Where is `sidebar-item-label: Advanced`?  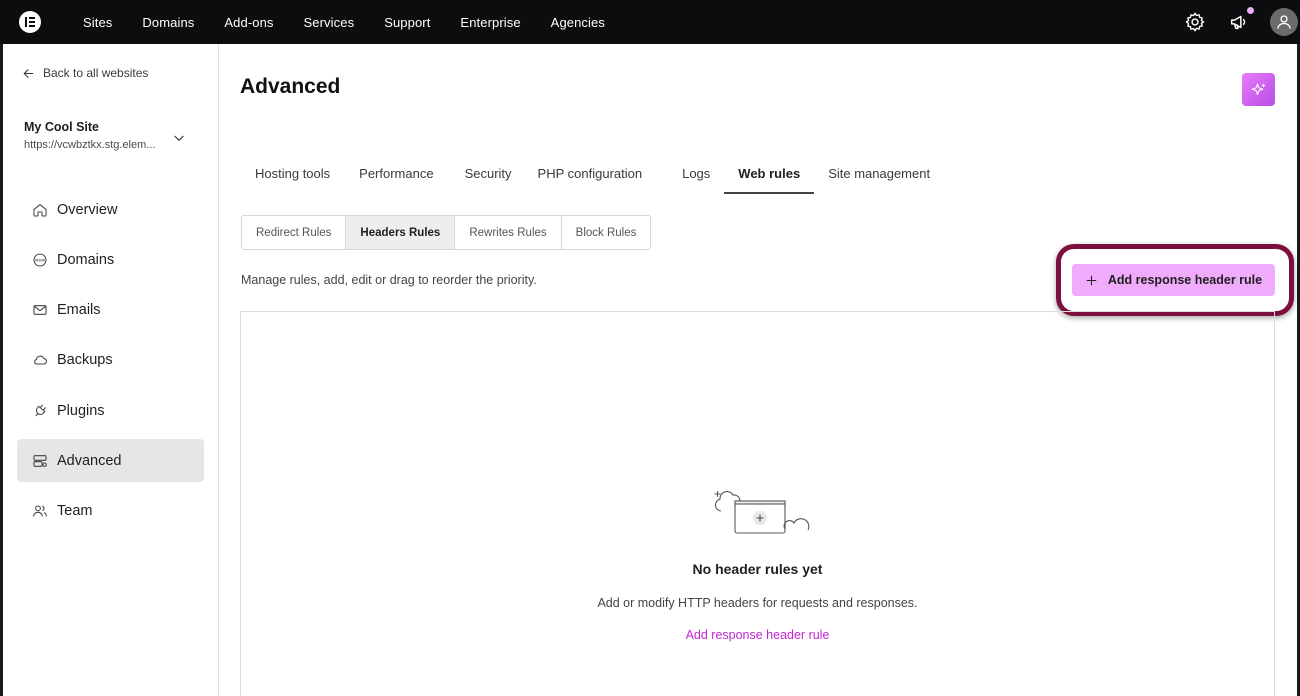 sidebar-item-label: Advanced is located at coordinates (89, 460).